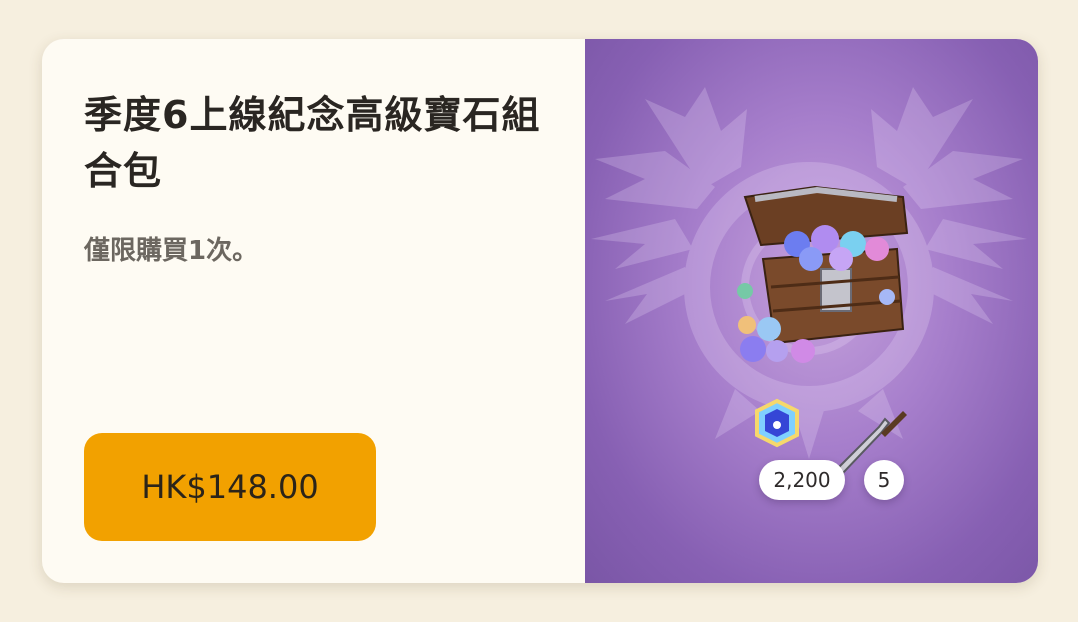 The image size is (1078, 622). What do you see at coordinates (171, 251) in the screenshot?
I see `purchase-limit-text: 僅限購買1次。` at bounding box center [171, 251].